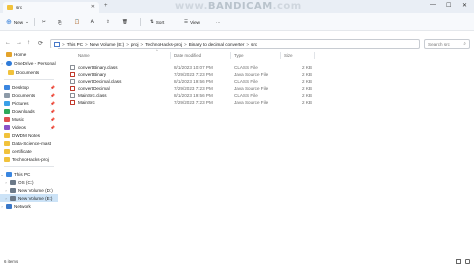 The height and width of the screenshot is (266, 474). Describe the element at coordinates (29, 119) in the screenshot. I see `sidebar-item-music: Music 📌` at that location.